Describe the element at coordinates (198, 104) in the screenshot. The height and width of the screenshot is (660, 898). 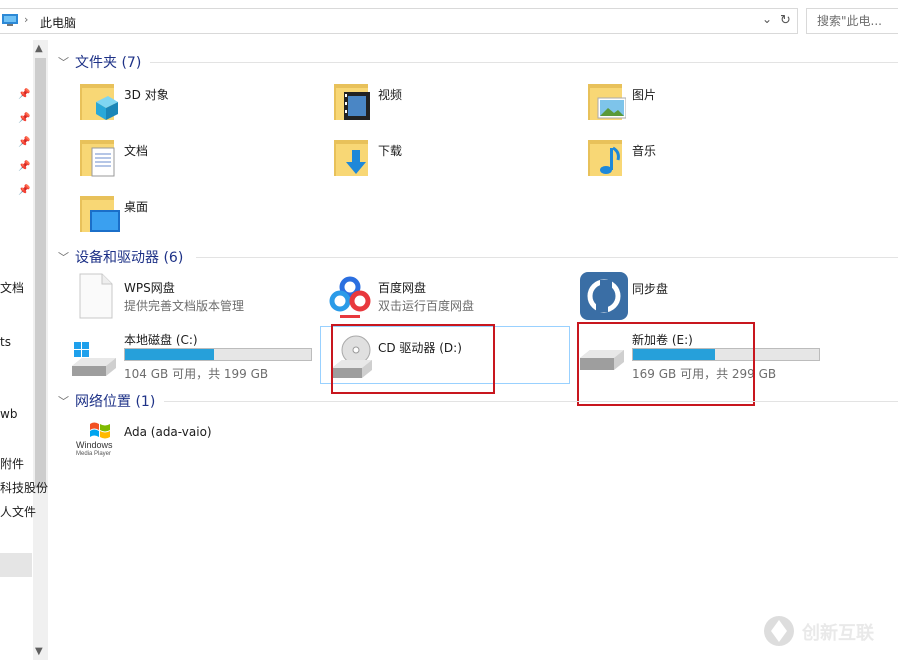
I see `folder-3d-objects: 3D 对象` at that location.